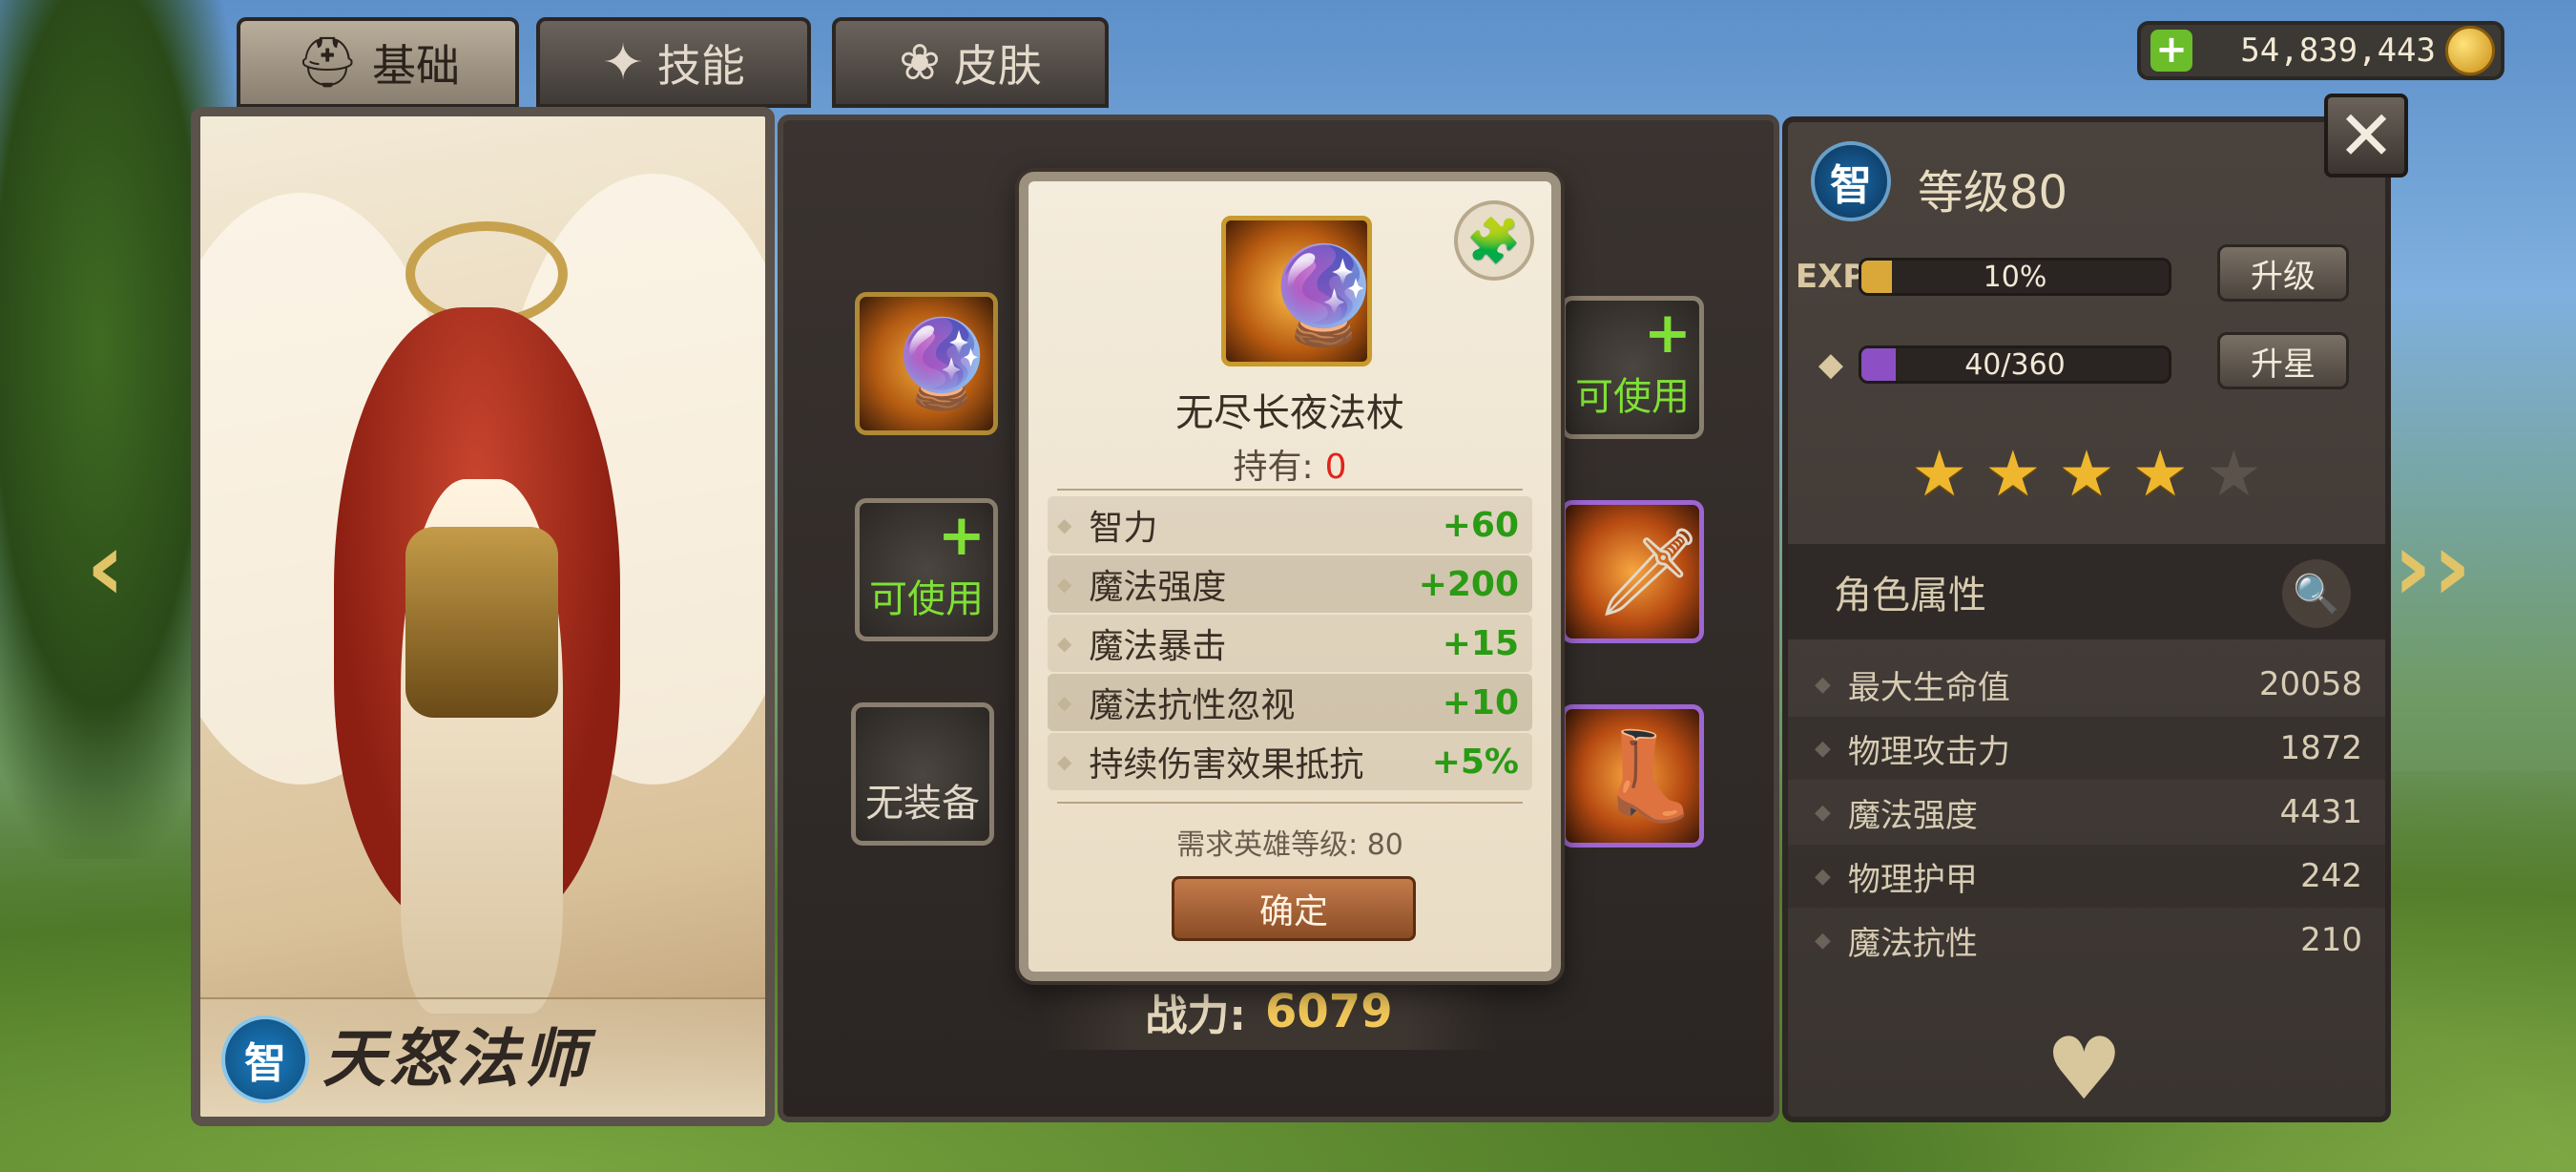 The image size is (2576, 1172). Describe the element at coordinates (1226, 765) in the screenshot. I see `item-stat-name: 持续伤害效果抵抗` at that location.